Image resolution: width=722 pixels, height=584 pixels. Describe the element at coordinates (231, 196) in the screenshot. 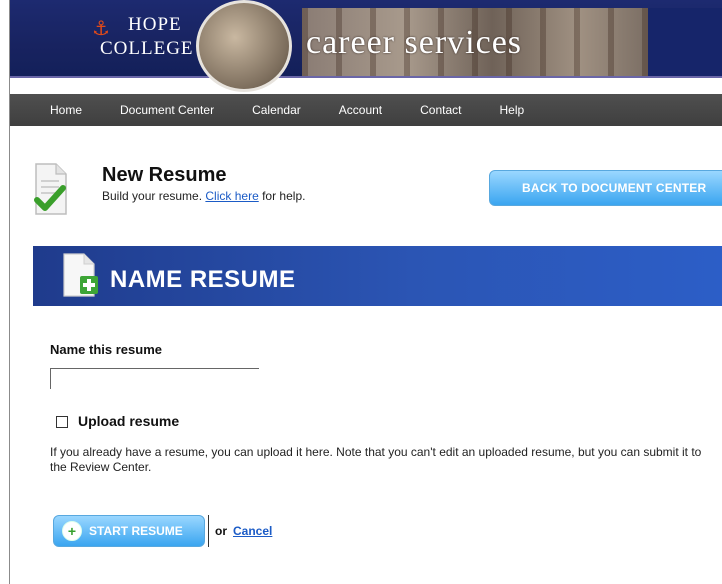

I see `help-link: Click here` at that location.